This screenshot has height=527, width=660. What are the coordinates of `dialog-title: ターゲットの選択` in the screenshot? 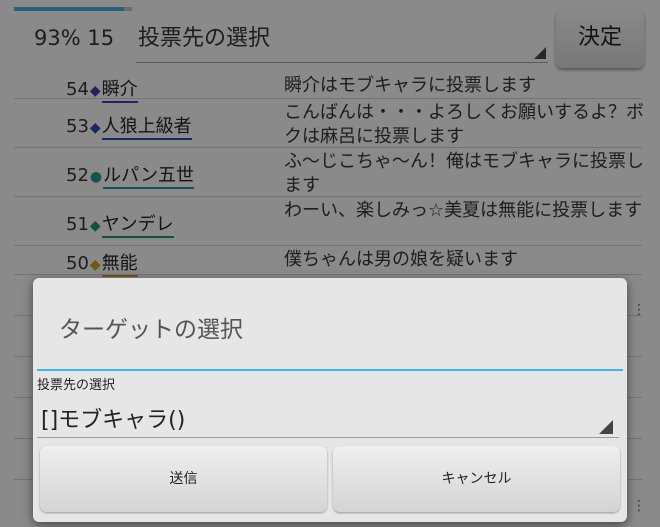 It's located at (151, 330).